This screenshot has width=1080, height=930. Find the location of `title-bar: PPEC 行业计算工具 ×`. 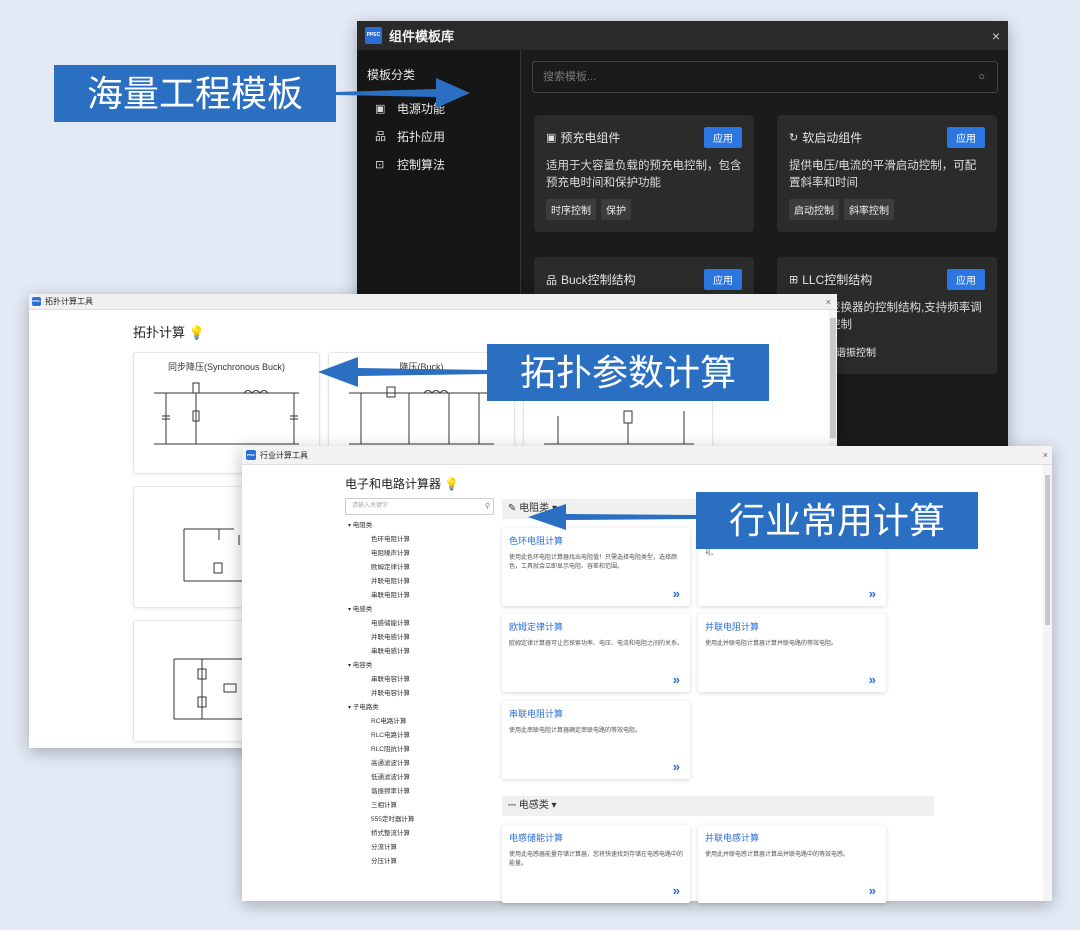

title-bar: PPEC 行业计算工具 × is located at coordinates (647, 455).